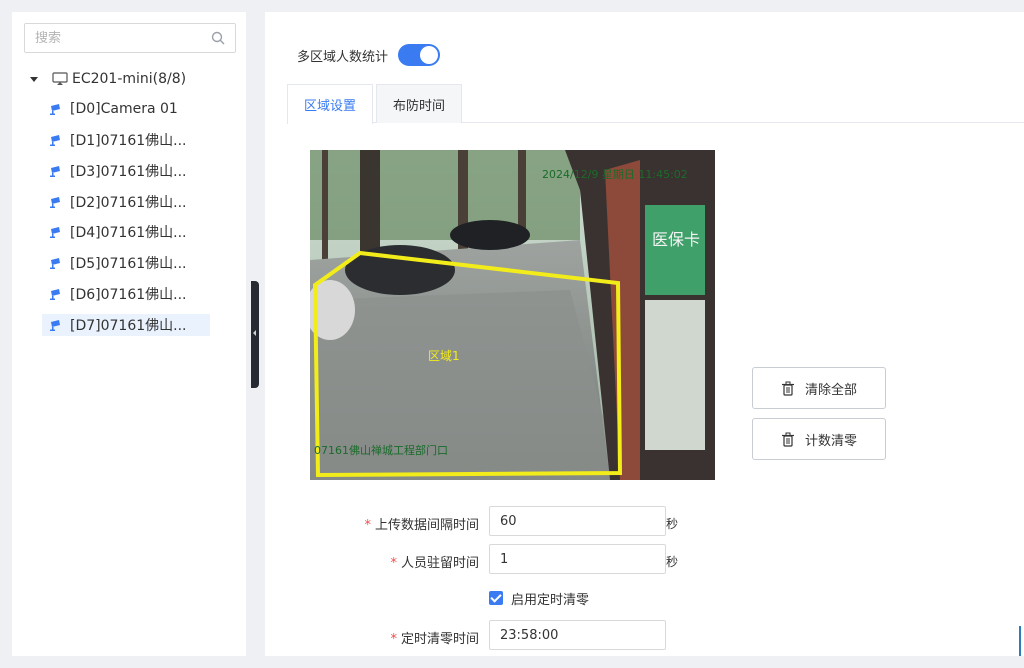  What do you see at coordinates (496, 598) in the screenshot?
I see `timed-reset-checkbox` at bounding box center [496, 598].